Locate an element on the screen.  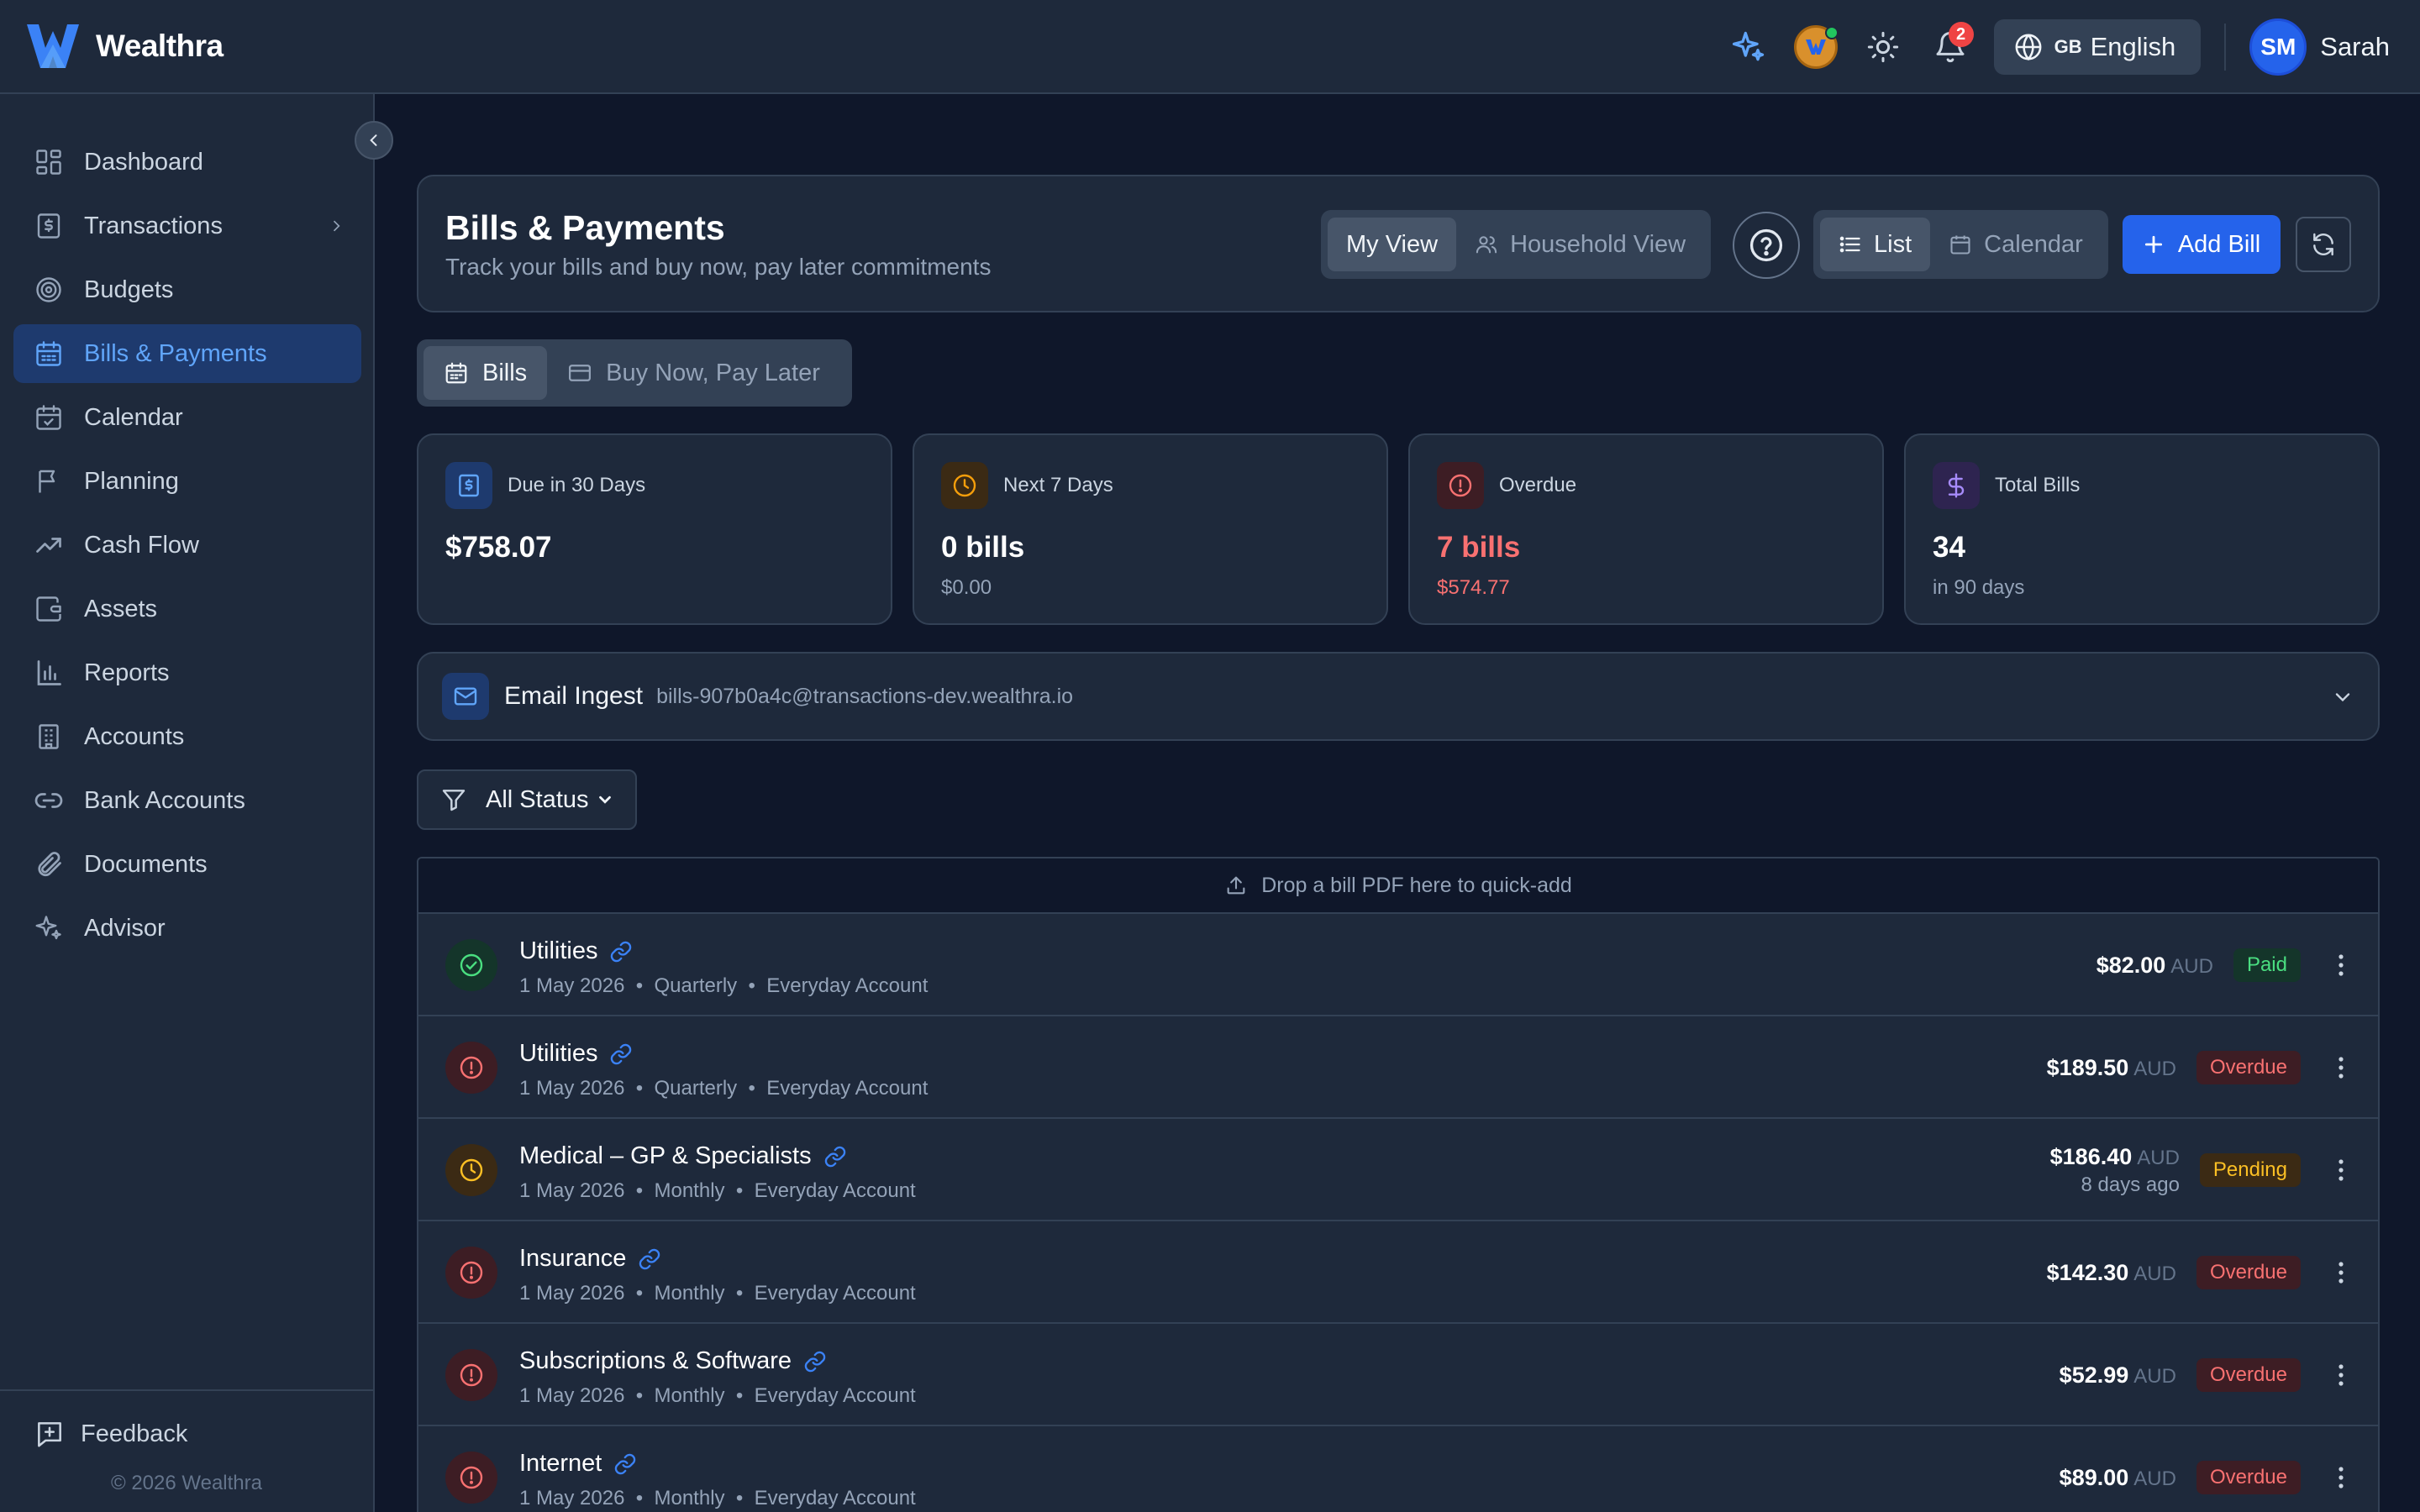
my-view-option: My View is located at coordinates (1392, 244).